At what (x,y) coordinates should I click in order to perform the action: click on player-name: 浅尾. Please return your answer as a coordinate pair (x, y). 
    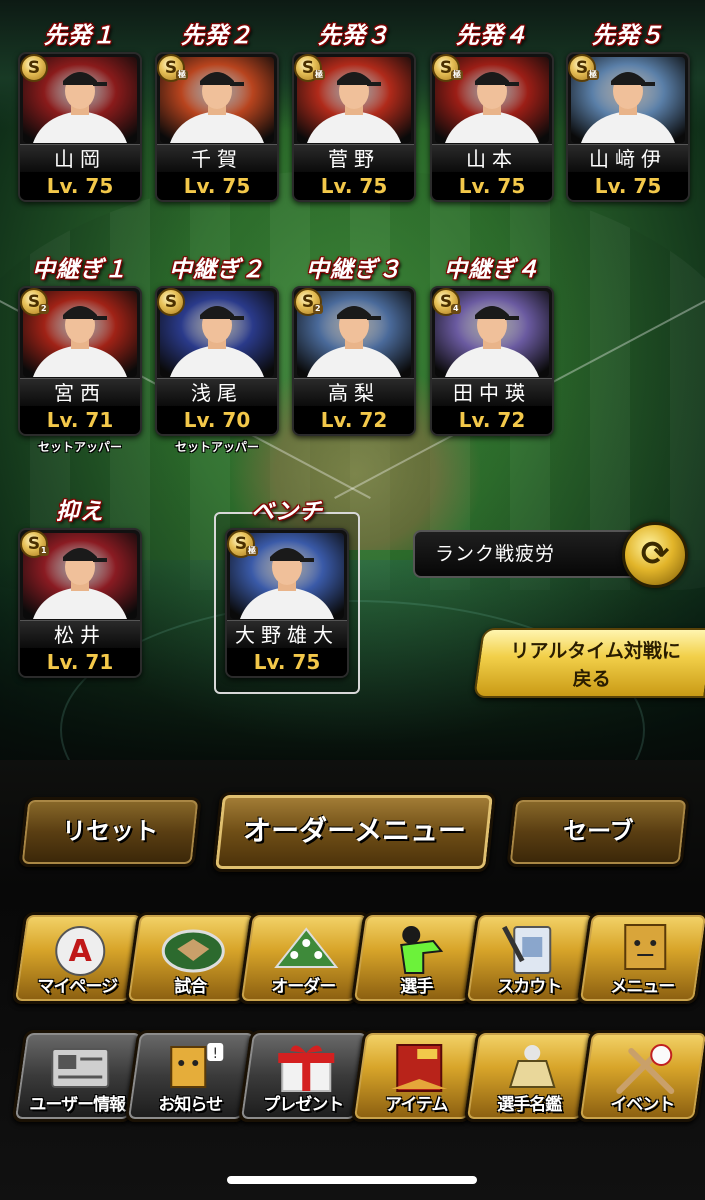
    Looking at the image, I should click on (217, 392).